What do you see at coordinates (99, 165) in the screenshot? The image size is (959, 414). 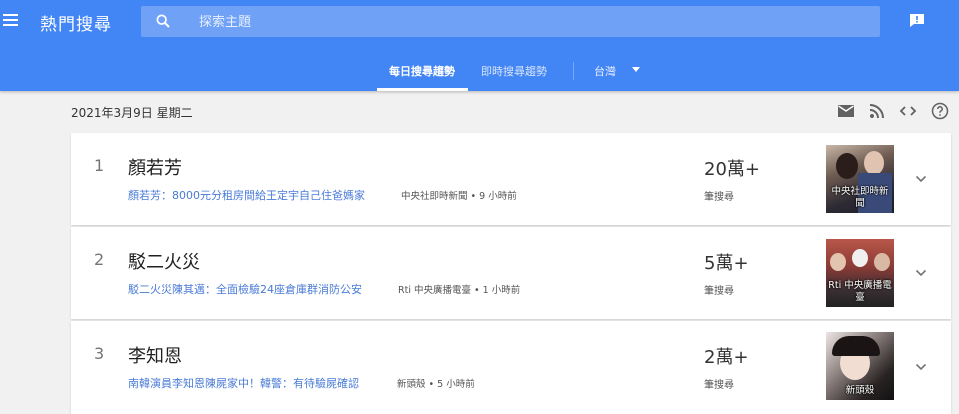 I see `trend-rank: 1` at bounding box center [99, 165].